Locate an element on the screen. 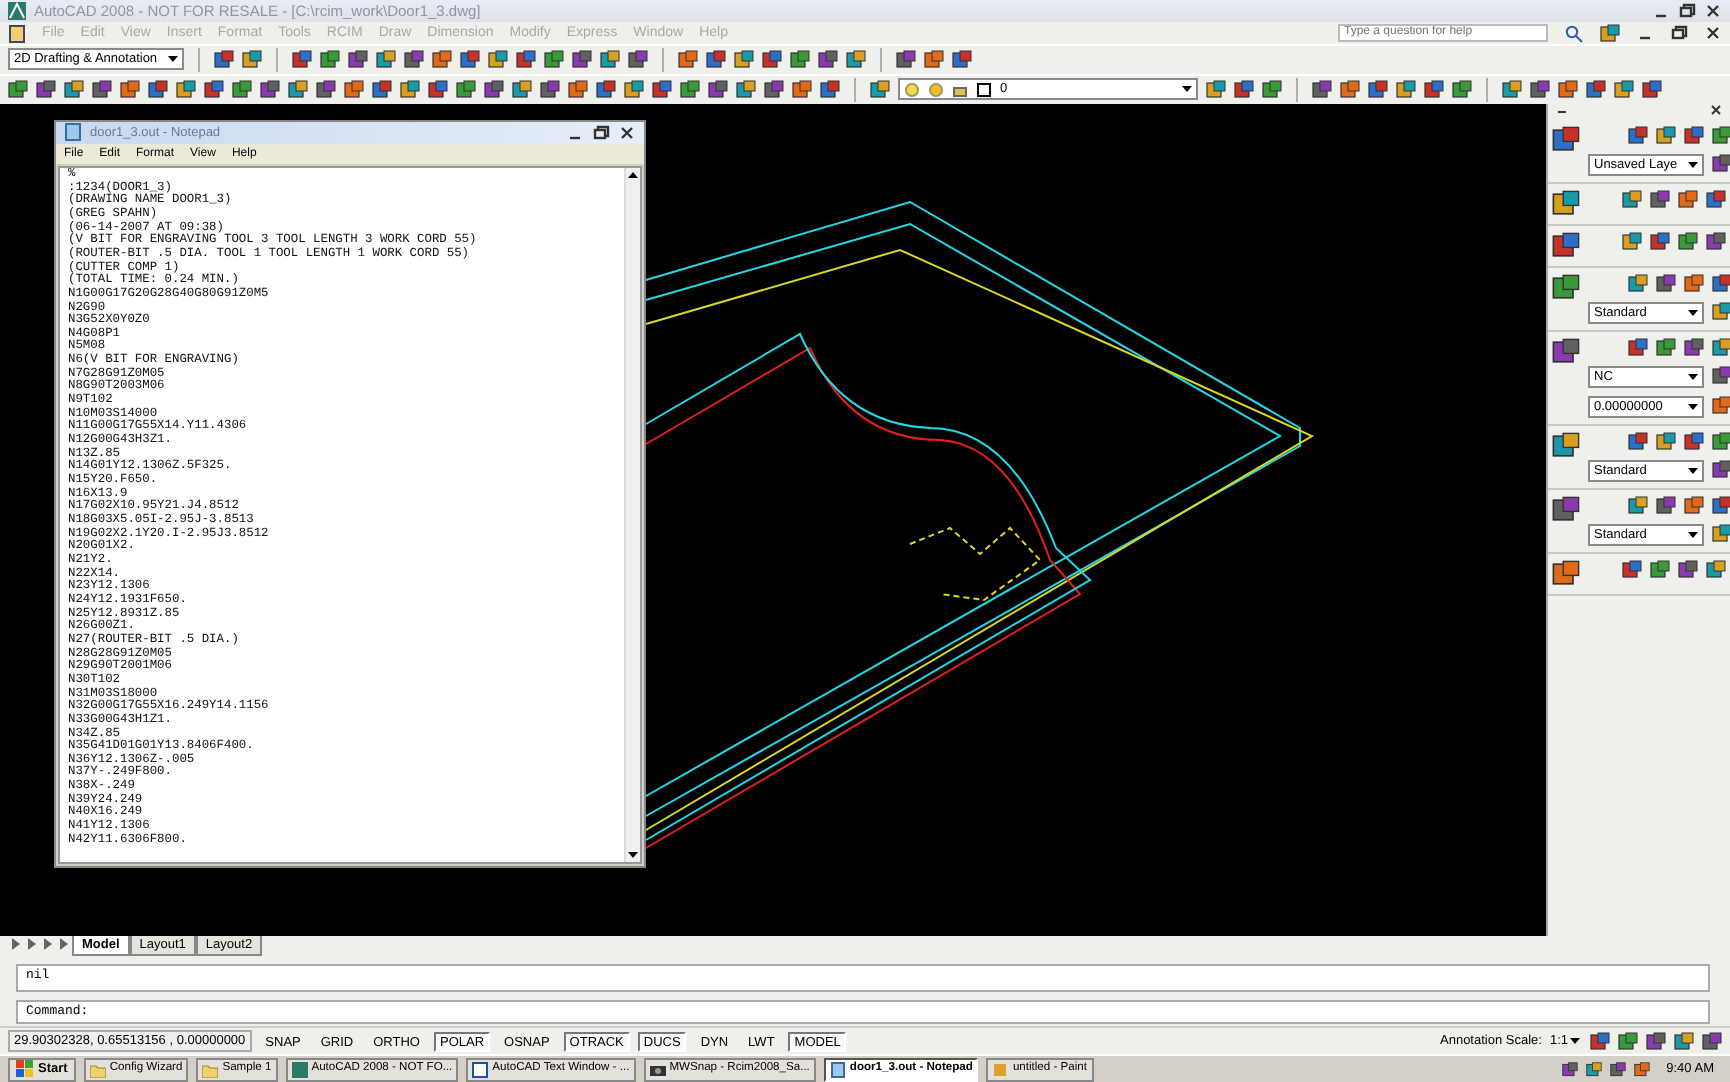 This screenshot has height=1082, width=1730. scroll-up-icon is located at coordinates (633, 174).